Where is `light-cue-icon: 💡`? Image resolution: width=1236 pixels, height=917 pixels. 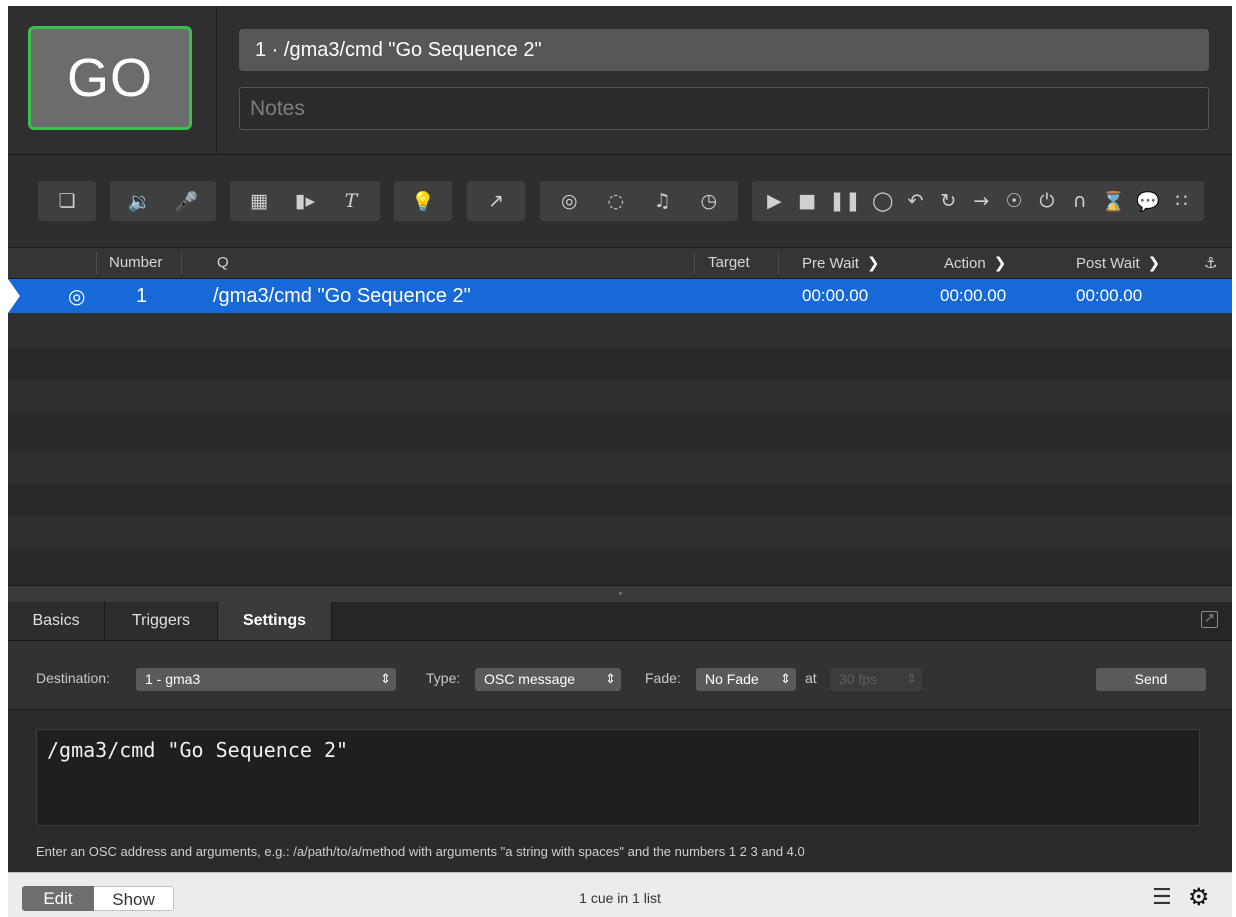
light-cue-icon: 💡 is located at coordinates (423, 201).